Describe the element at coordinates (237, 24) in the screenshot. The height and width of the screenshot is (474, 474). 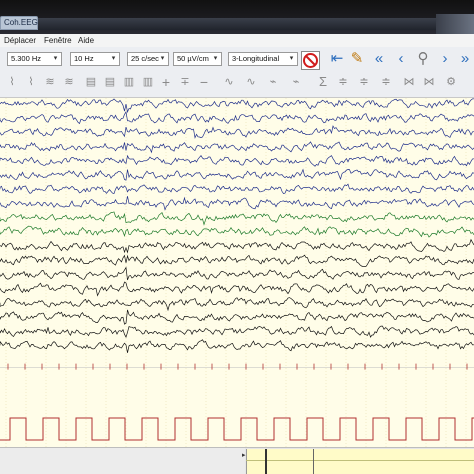
I see `title-strip` at that location.